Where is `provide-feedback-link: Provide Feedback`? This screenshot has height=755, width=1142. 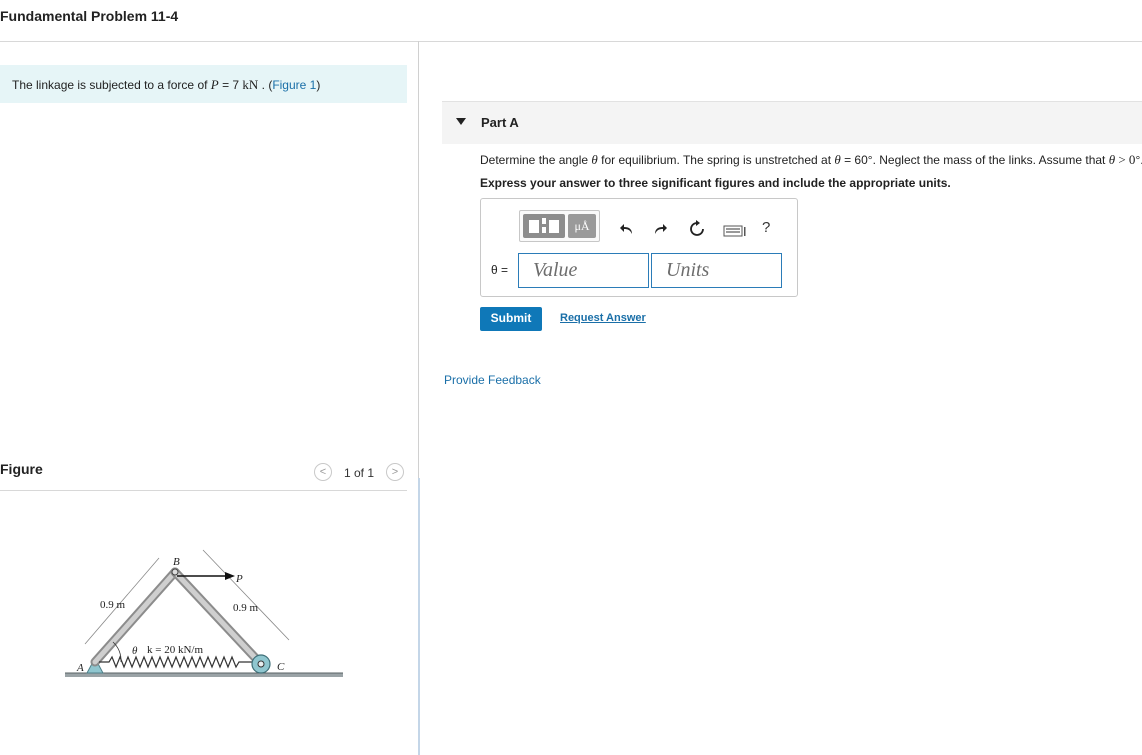 provide-feedback-link: Provide Feedback is located at coordinates (492, 380).